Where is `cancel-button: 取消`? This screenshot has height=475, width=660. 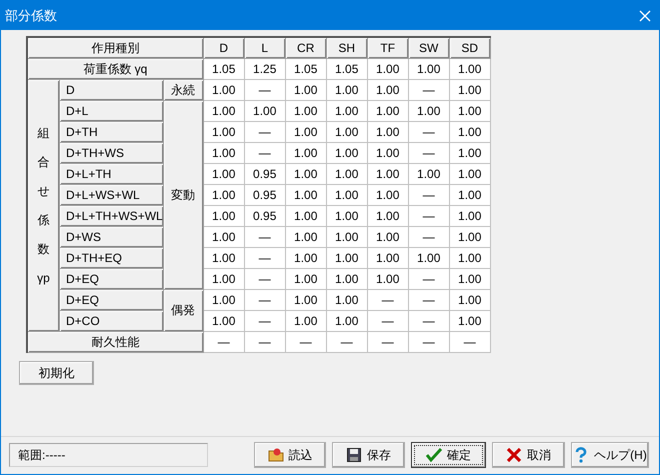
cancel-button: 取消 is located at coordinates (528, 455).